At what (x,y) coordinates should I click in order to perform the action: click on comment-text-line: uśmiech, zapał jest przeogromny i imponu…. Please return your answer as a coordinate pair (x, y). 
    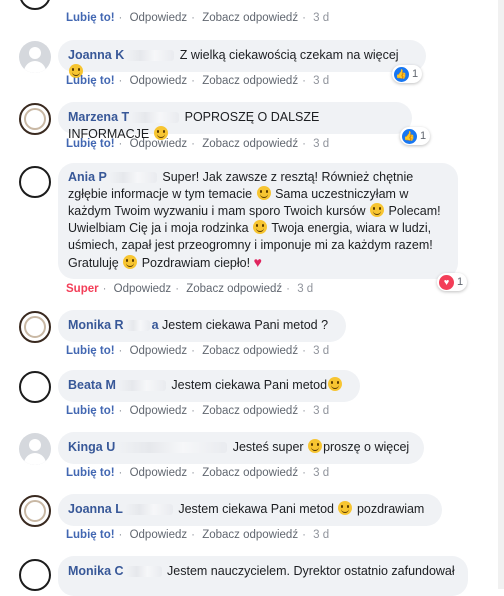
    Looking at the image, I should click on (250, 245).